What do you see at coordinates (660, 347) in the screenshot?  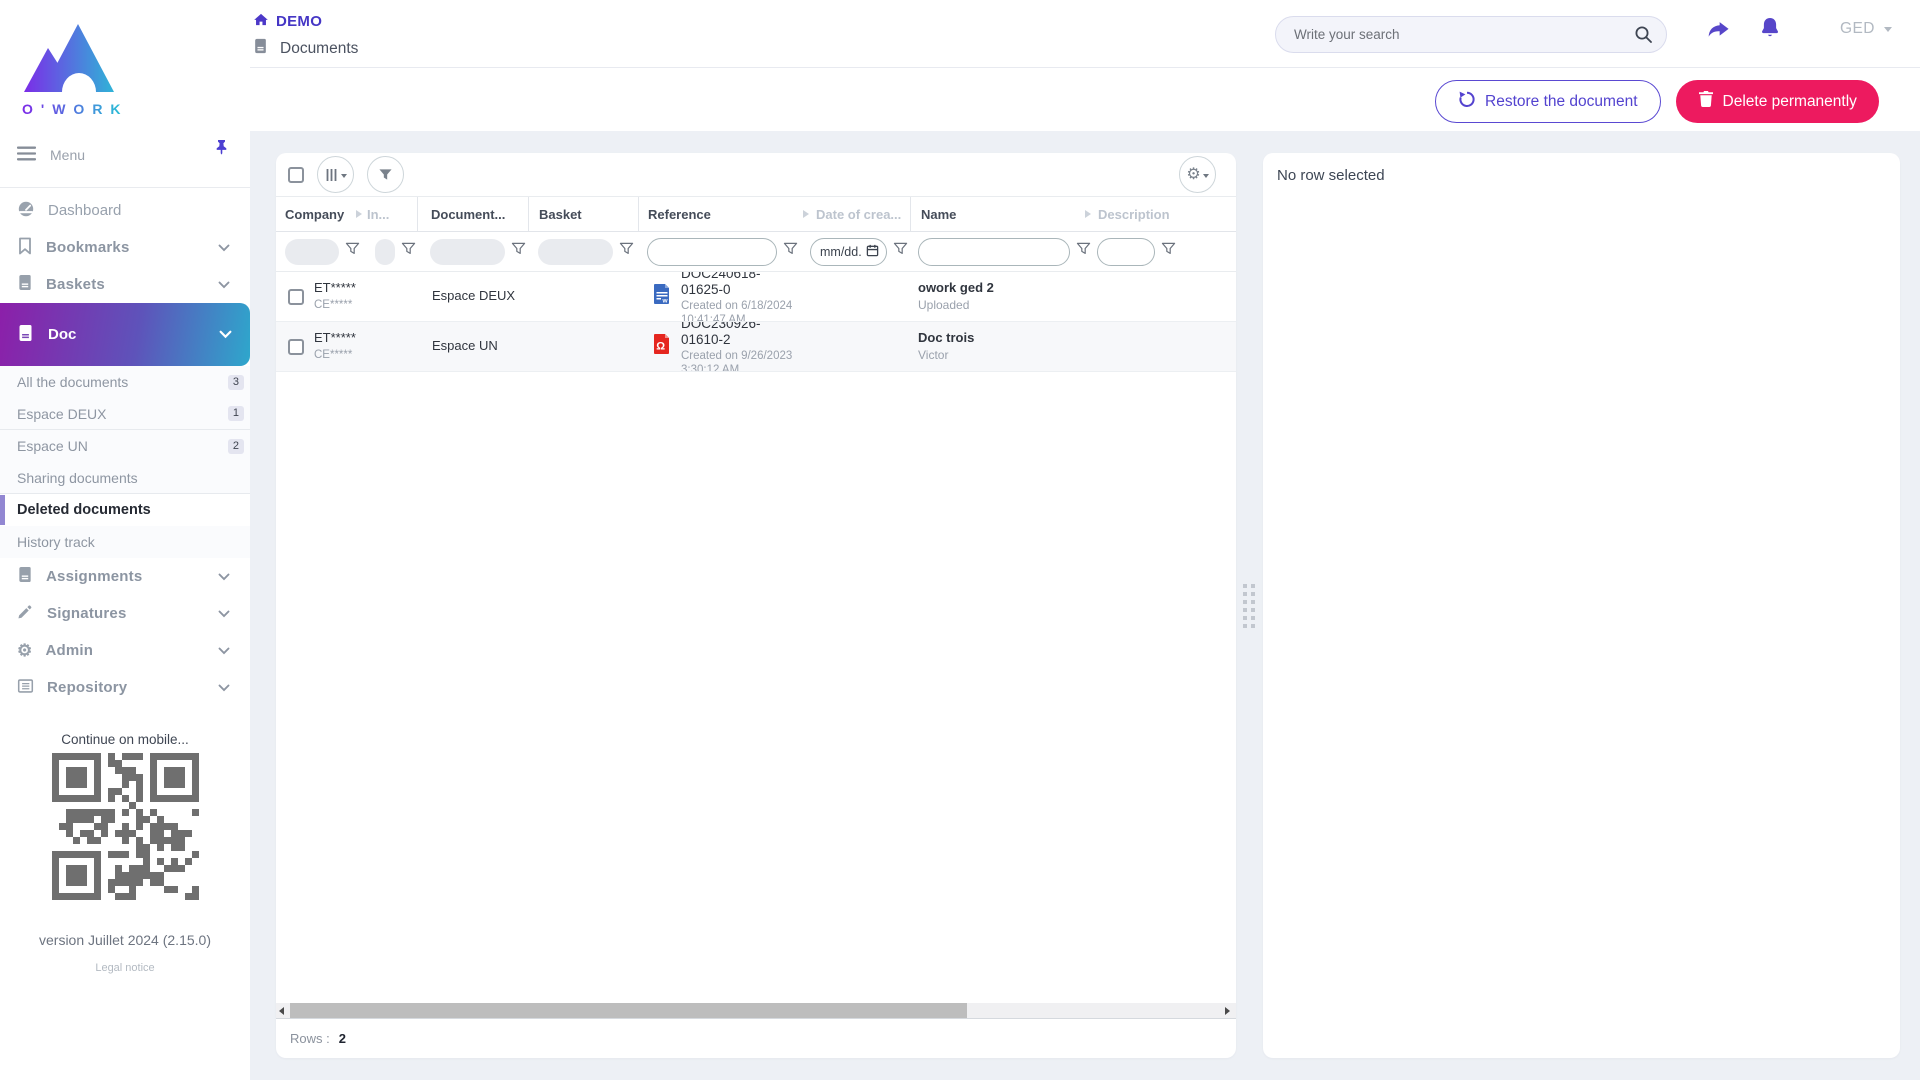 I see `svg-text: Ω` at bounding box center [660, 347].